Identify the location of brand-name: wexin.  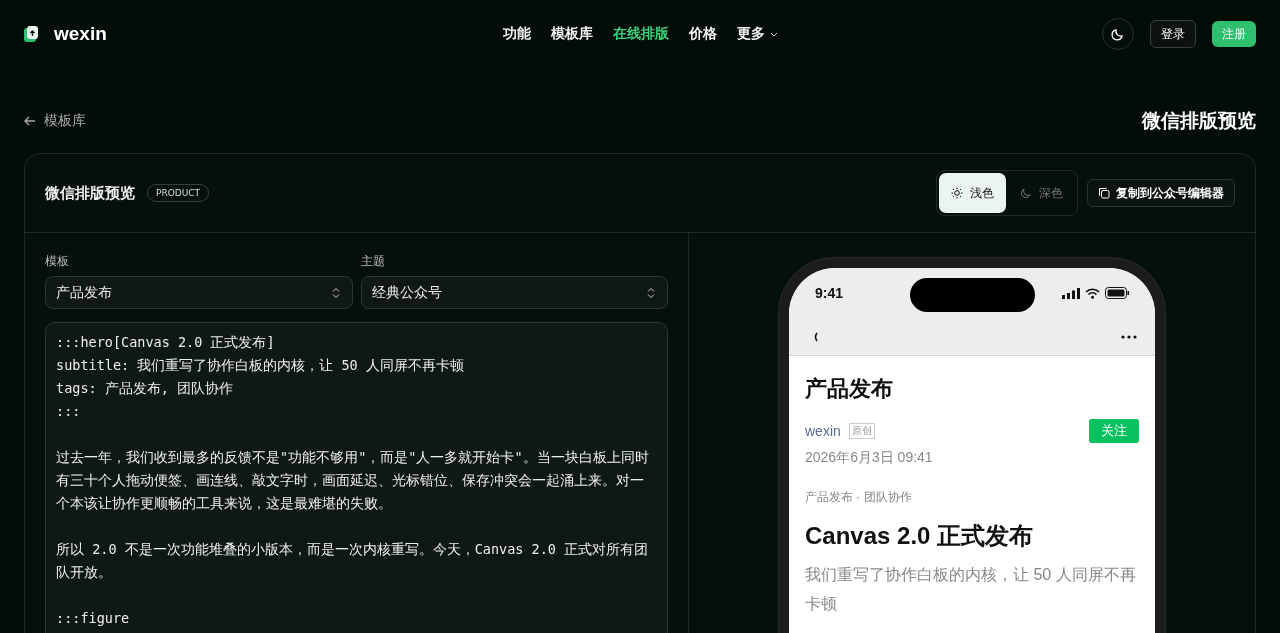
(80, 34).